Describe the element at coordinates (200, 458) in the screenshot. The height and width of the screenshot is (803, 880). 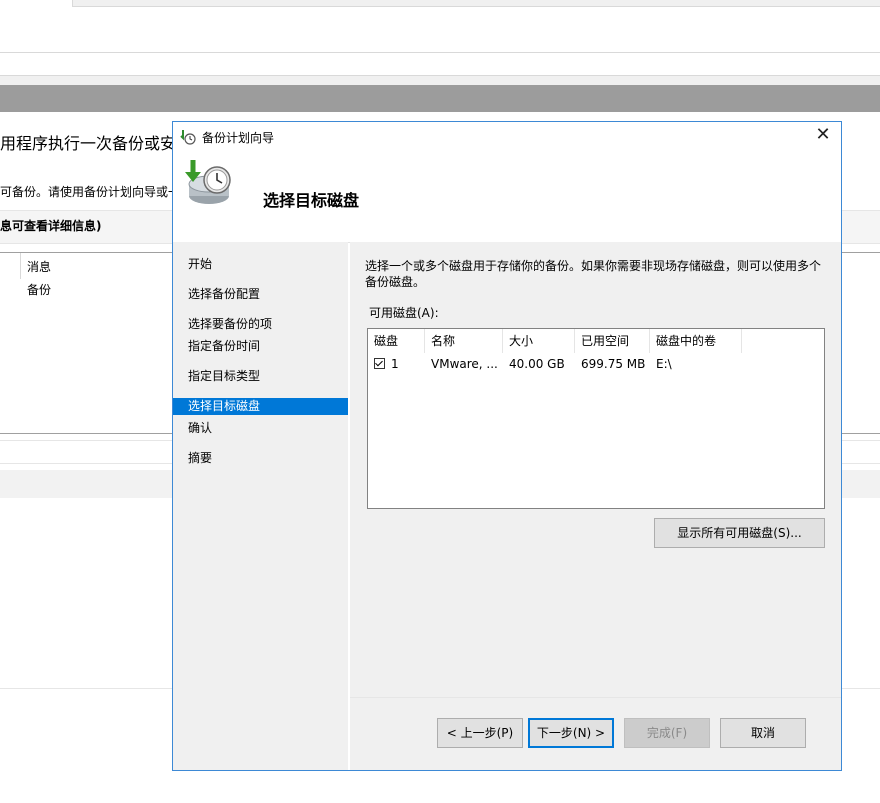
I see `step-summary: 摘要` at that location.